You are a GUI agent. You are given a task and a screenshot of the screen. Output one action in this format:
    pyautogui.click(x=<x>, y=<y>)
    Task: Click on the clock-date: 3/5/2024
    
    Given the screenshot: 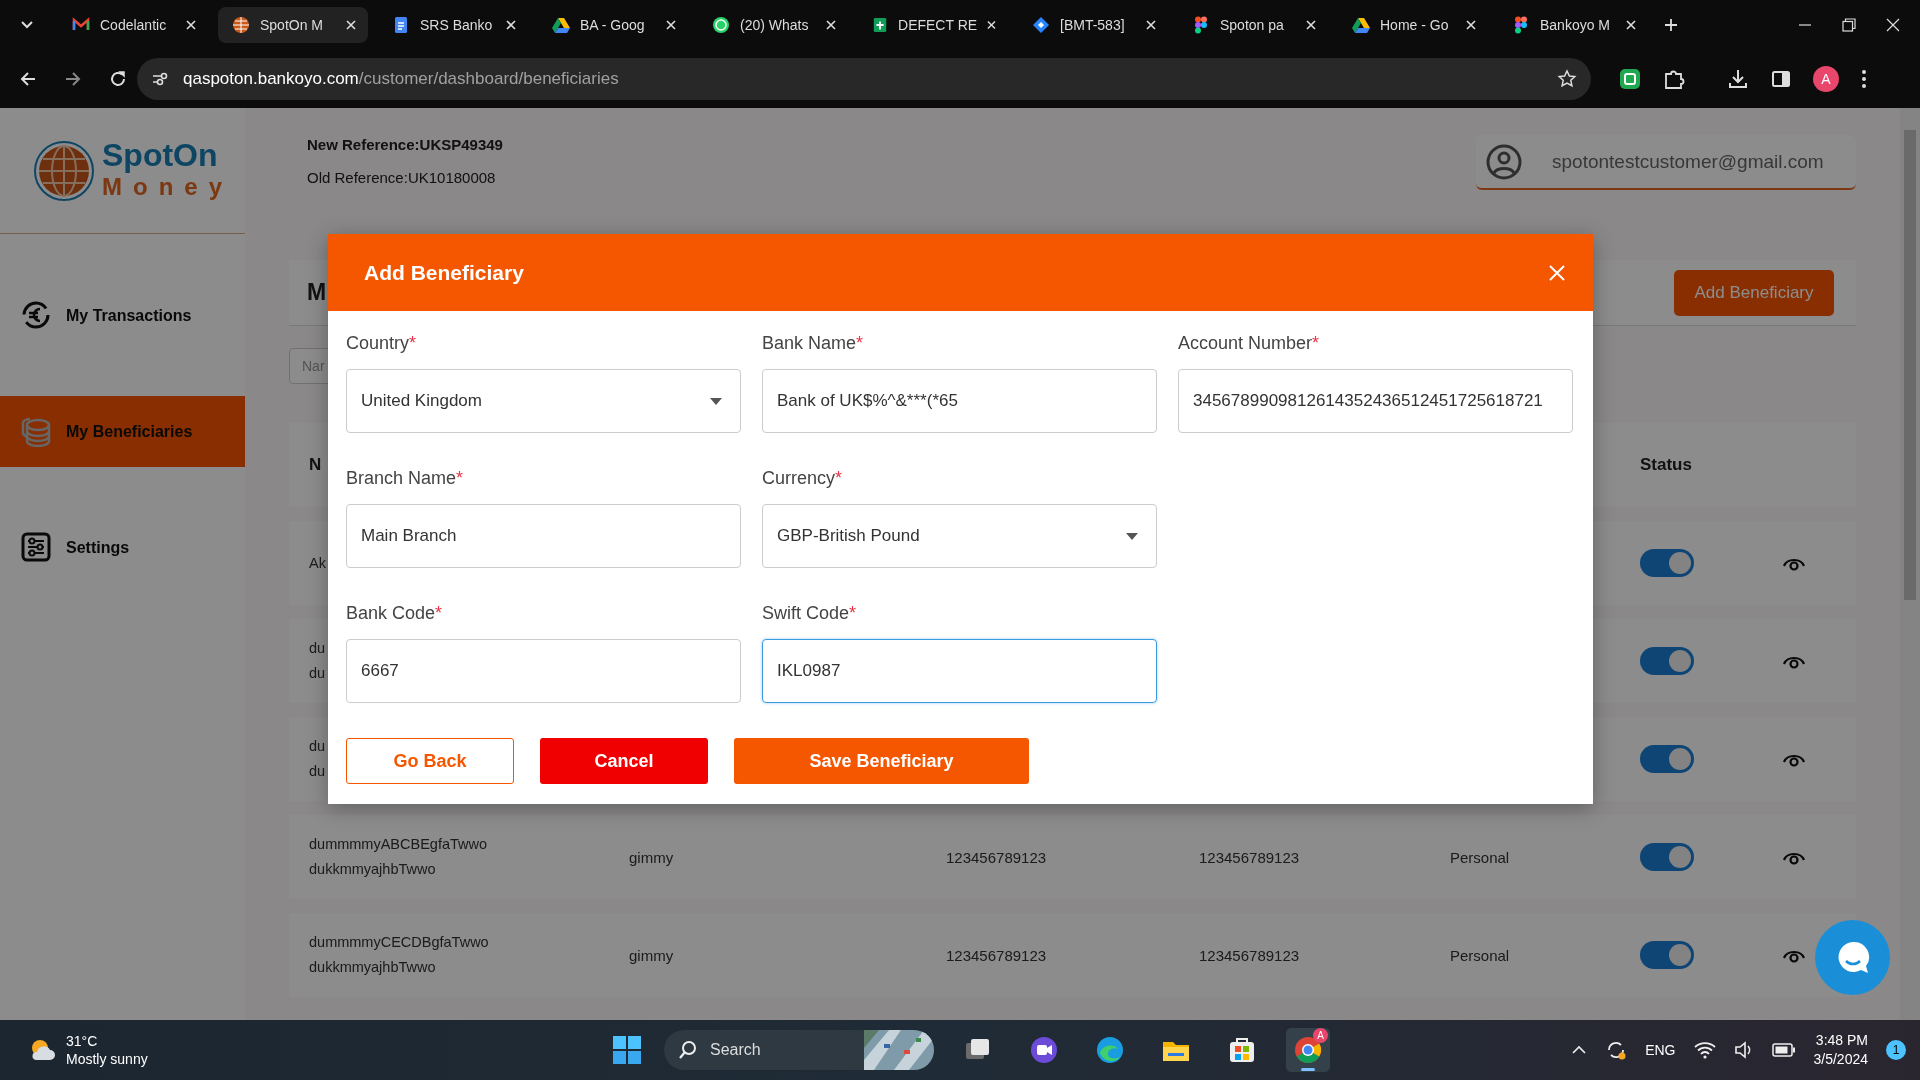 What is the action you would take?
    pyautogui.click(x=1840, y=1059)
    